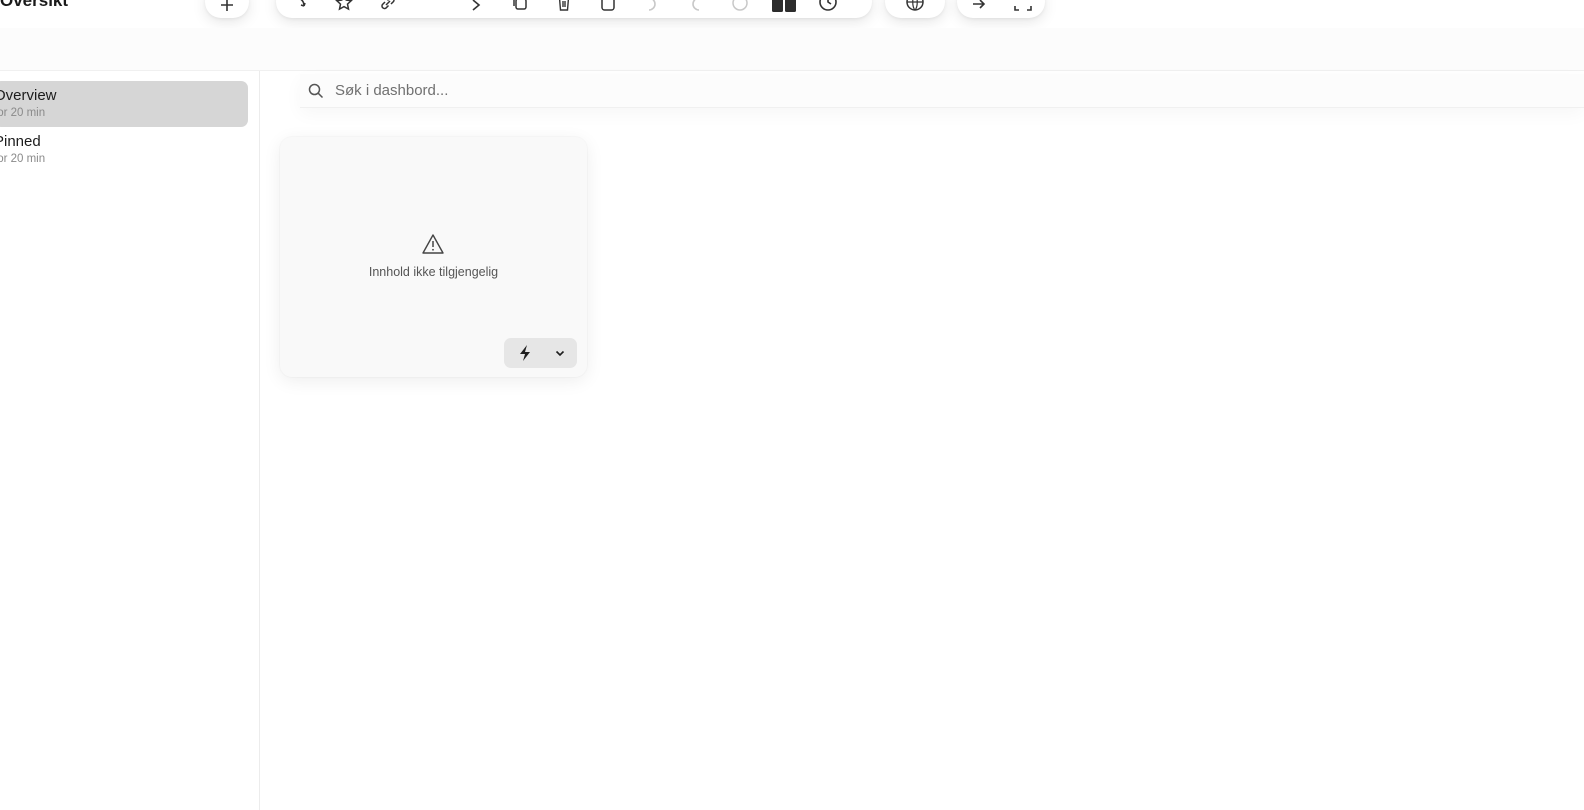  What do you see at coordinates (740, 5) in the screenshot?
I see `history-icon` at bounding box center [740, 5].